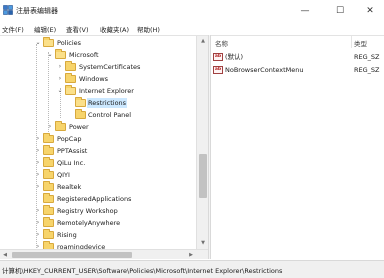 This screenshot has width=384, height=278. What do you see at coordinates (234, 57) in the screenshot?
I see `value-name: (默认)` at bounding box center [234, 57].